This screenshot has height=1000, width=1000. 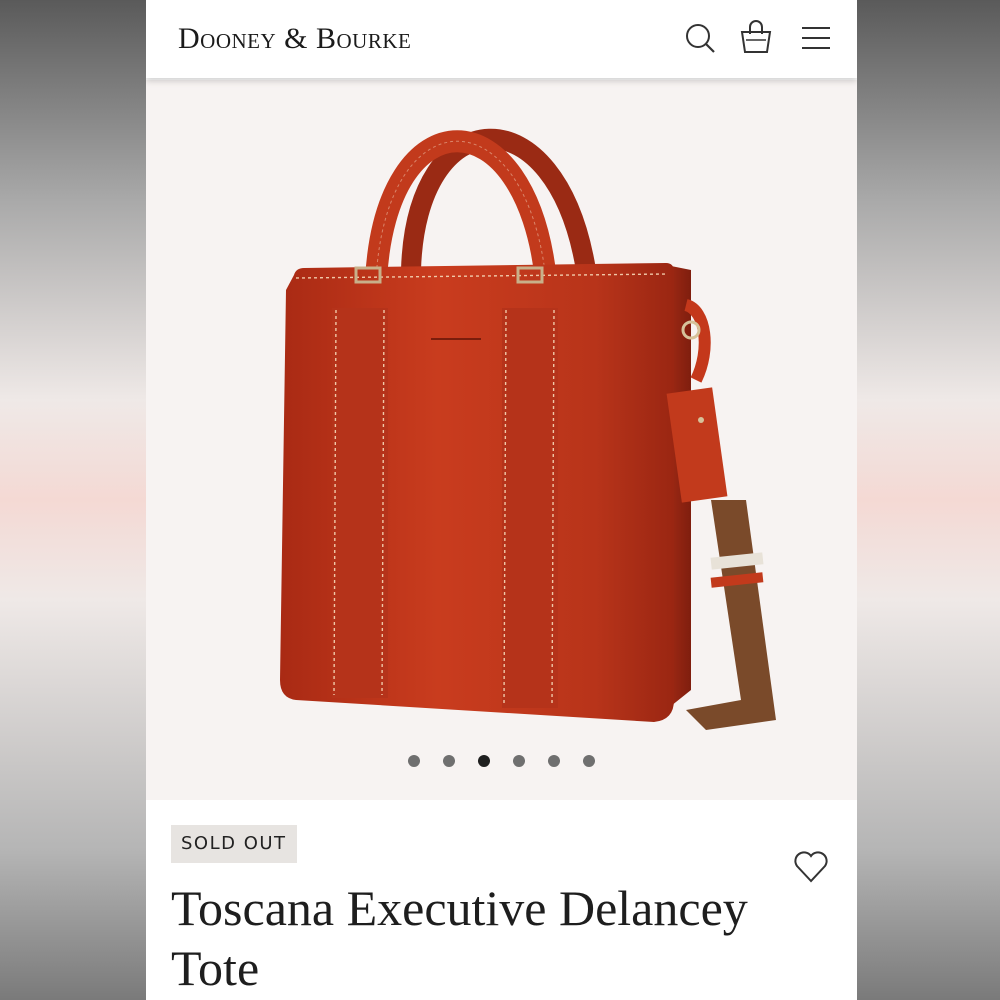 I want to click on right-background-blur, so click(x=927, y=500).